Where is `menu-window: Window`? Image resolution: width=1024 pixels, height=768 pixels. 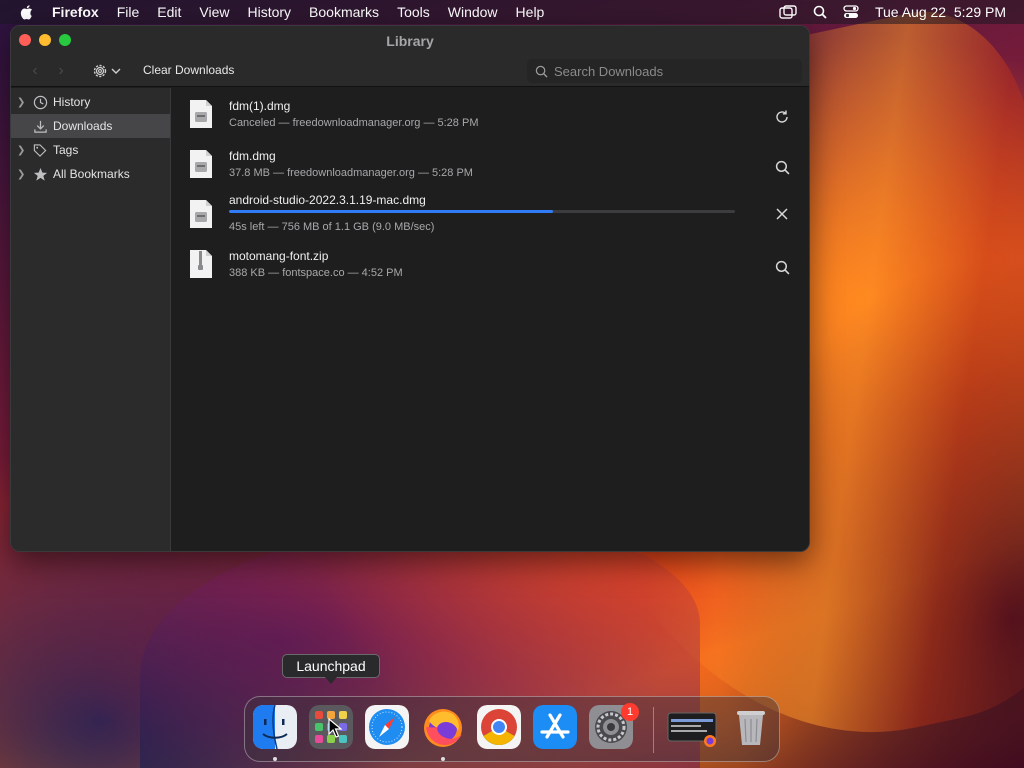
menu-window: Window is located at coordinates (473, 12).